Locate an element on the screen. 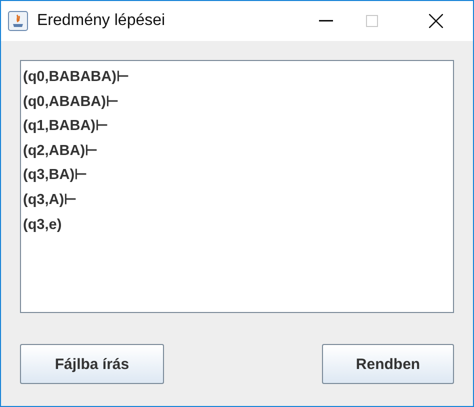 Image resolution: width=474 pixels, height=407 pixels. step-line: (q0,ABABA)⊢ is located at coordinates (71, 102).